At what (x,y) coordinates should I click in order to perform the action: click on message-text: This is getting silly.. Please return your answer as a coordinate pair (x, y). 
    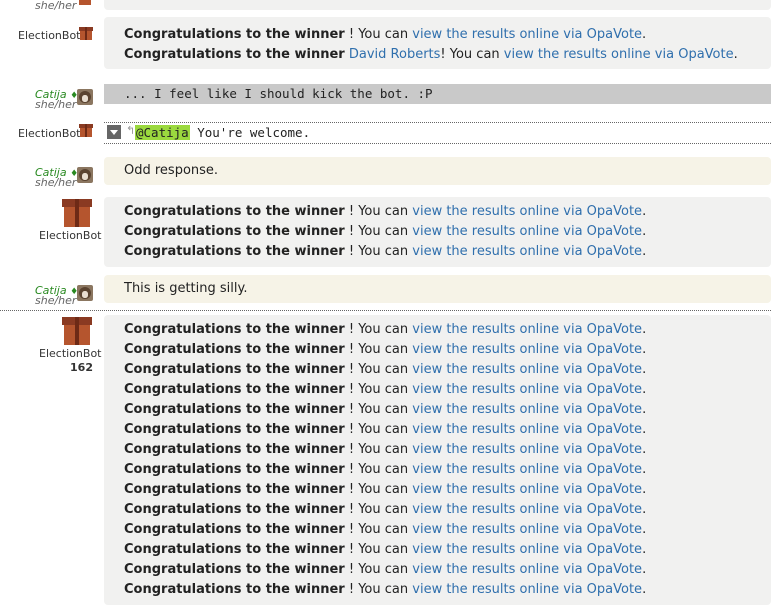
    Looking at the image, I should click on (186, 288).